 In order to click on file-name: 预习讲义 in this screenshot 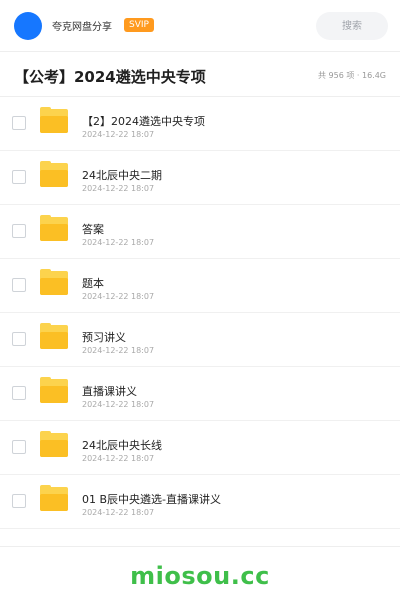, I will do `click(104, 337)`.